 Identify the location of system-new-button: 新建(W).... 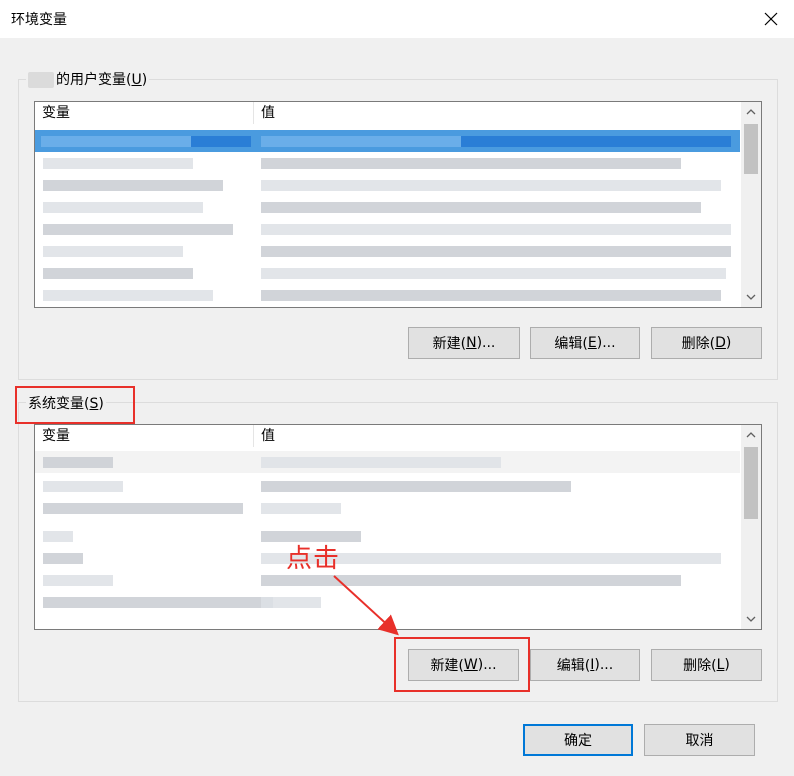
(463, 665).